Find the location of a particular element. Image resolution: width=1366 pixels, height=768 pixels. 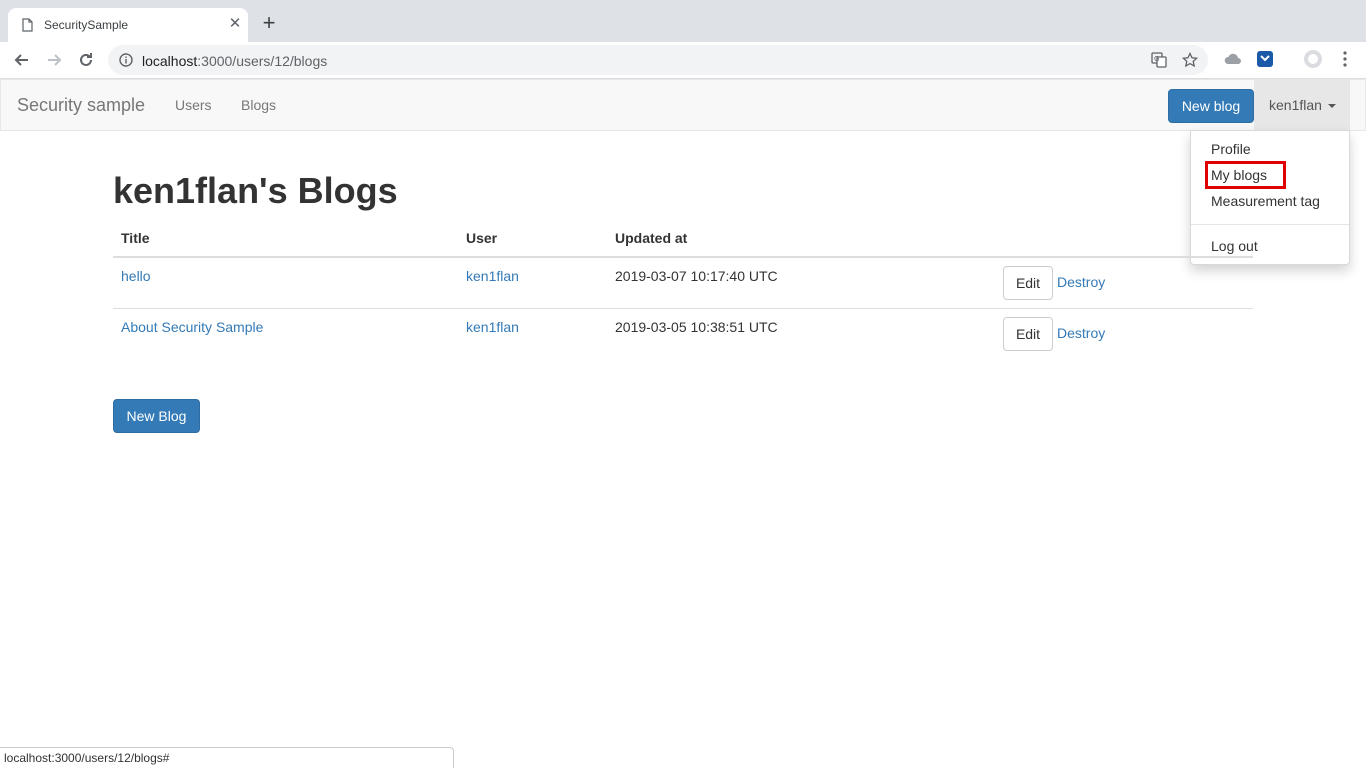

table-header-divider is located at coordinates (683, 257).